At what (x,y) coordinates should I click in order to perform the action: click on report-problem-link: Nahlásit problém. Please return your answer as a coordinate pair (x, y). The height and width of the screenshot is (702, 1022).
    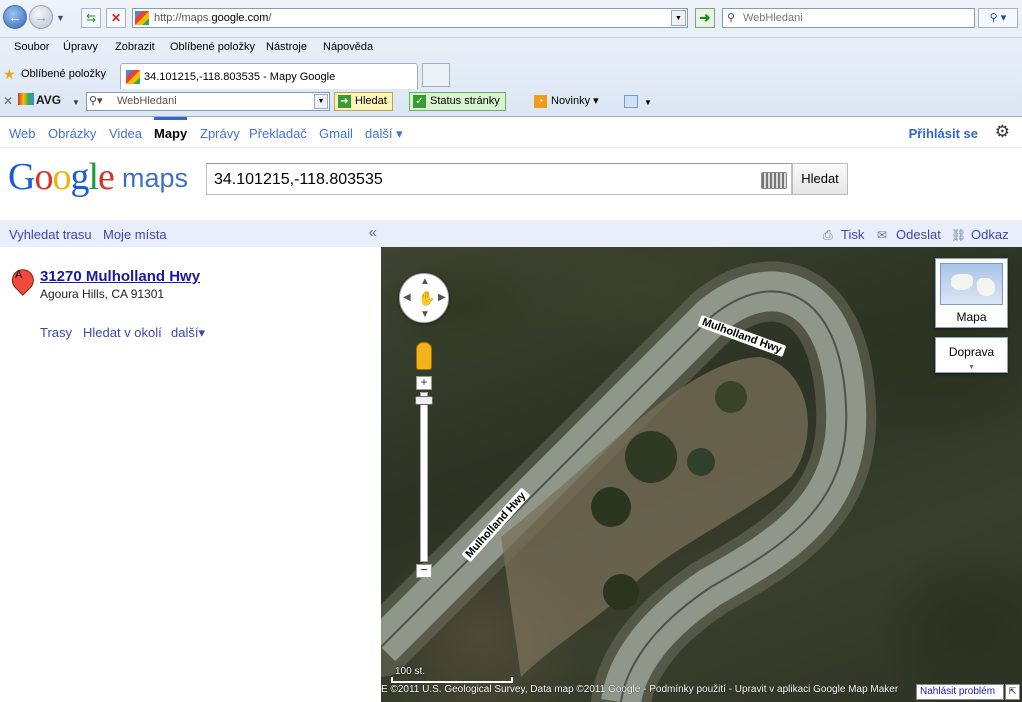
    Looking at the image, I should click on (960, 692).